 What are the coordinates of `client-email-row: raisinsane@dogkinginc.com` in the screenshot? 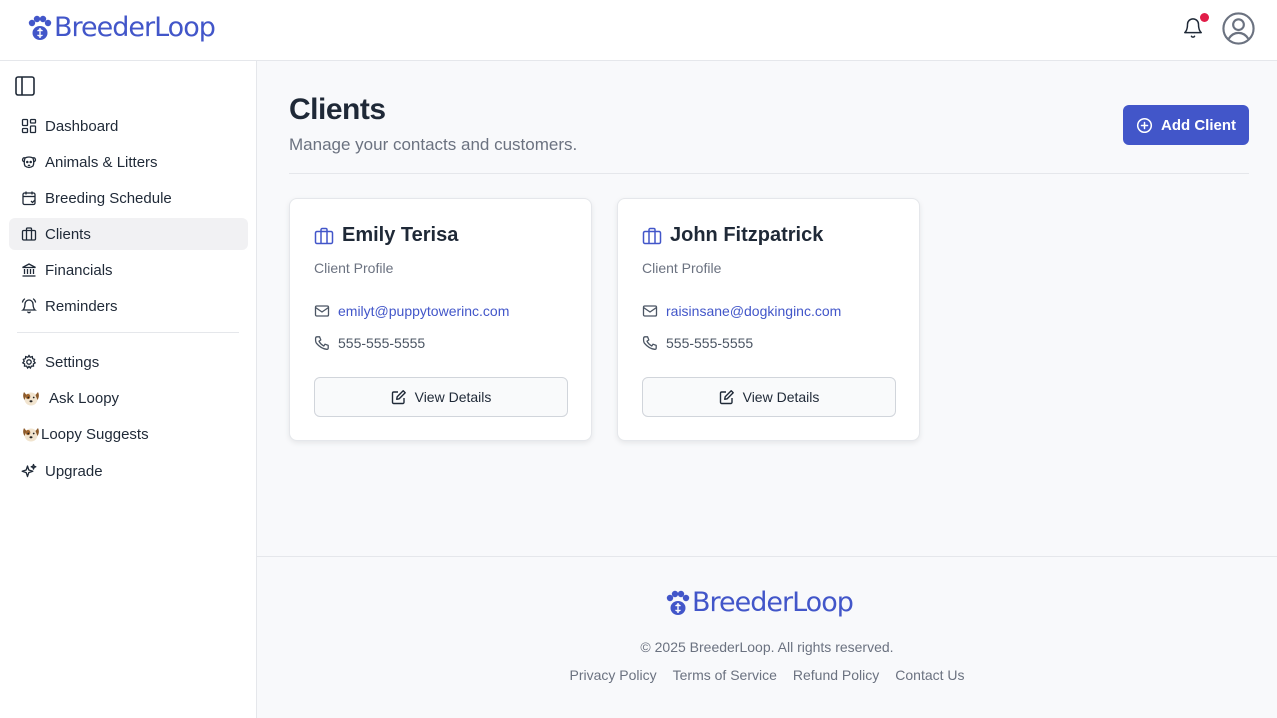 It's located at (741, 311).